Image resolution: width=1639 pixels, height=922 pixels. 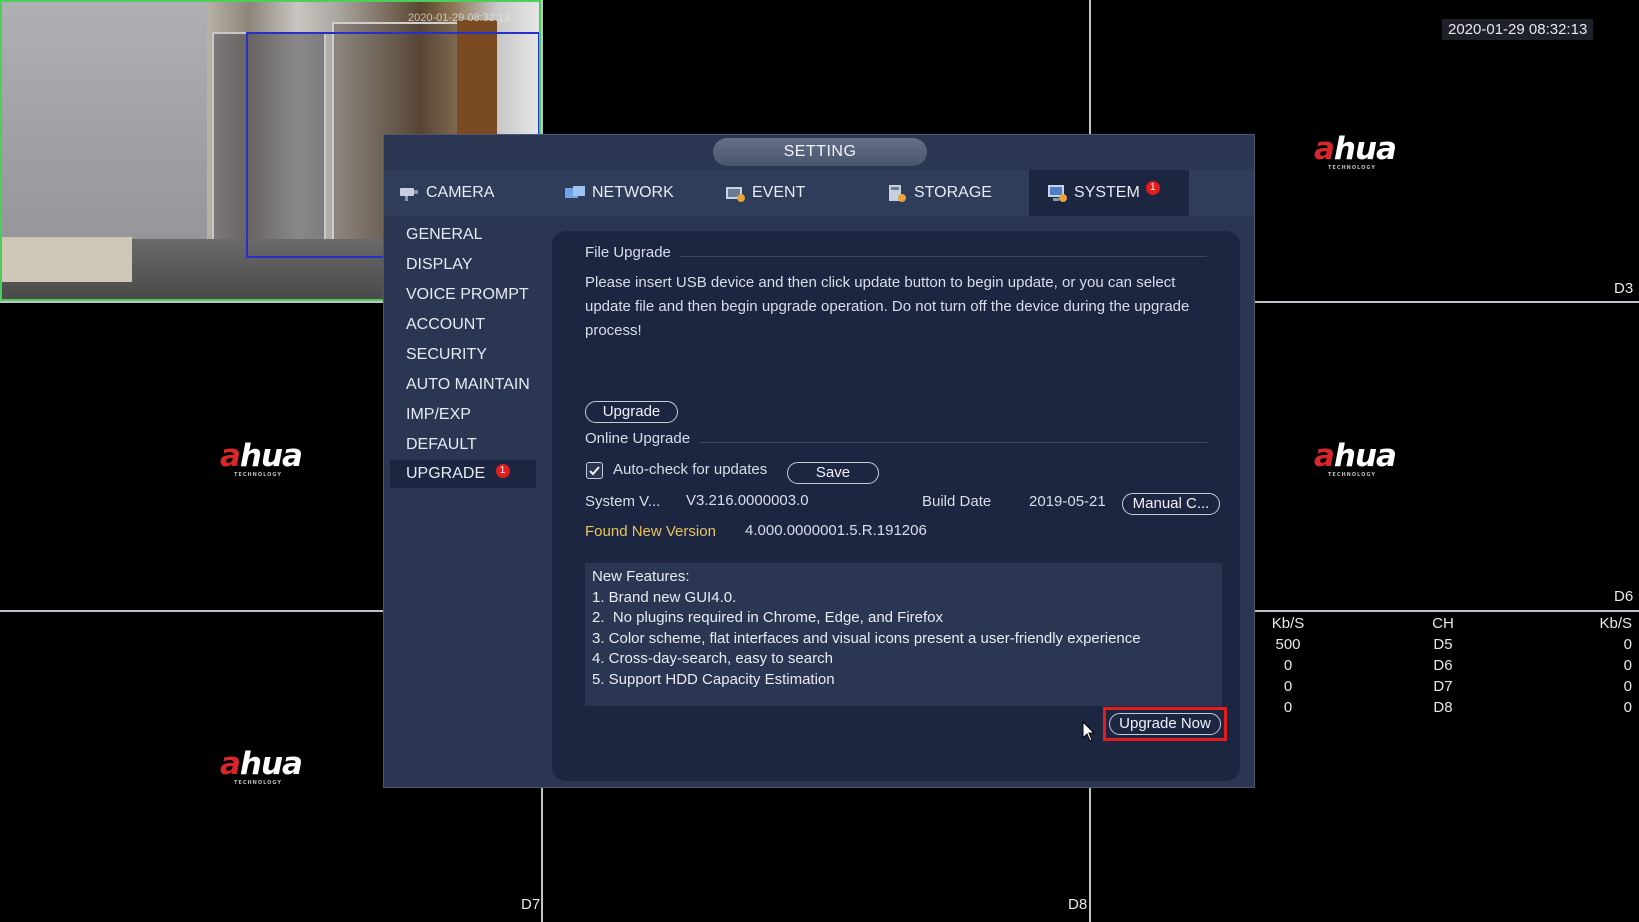 What do you see at coordinates (820, 152) in the screenshot?
I see `window-title: SETTING` at bounding box center [820, 152].